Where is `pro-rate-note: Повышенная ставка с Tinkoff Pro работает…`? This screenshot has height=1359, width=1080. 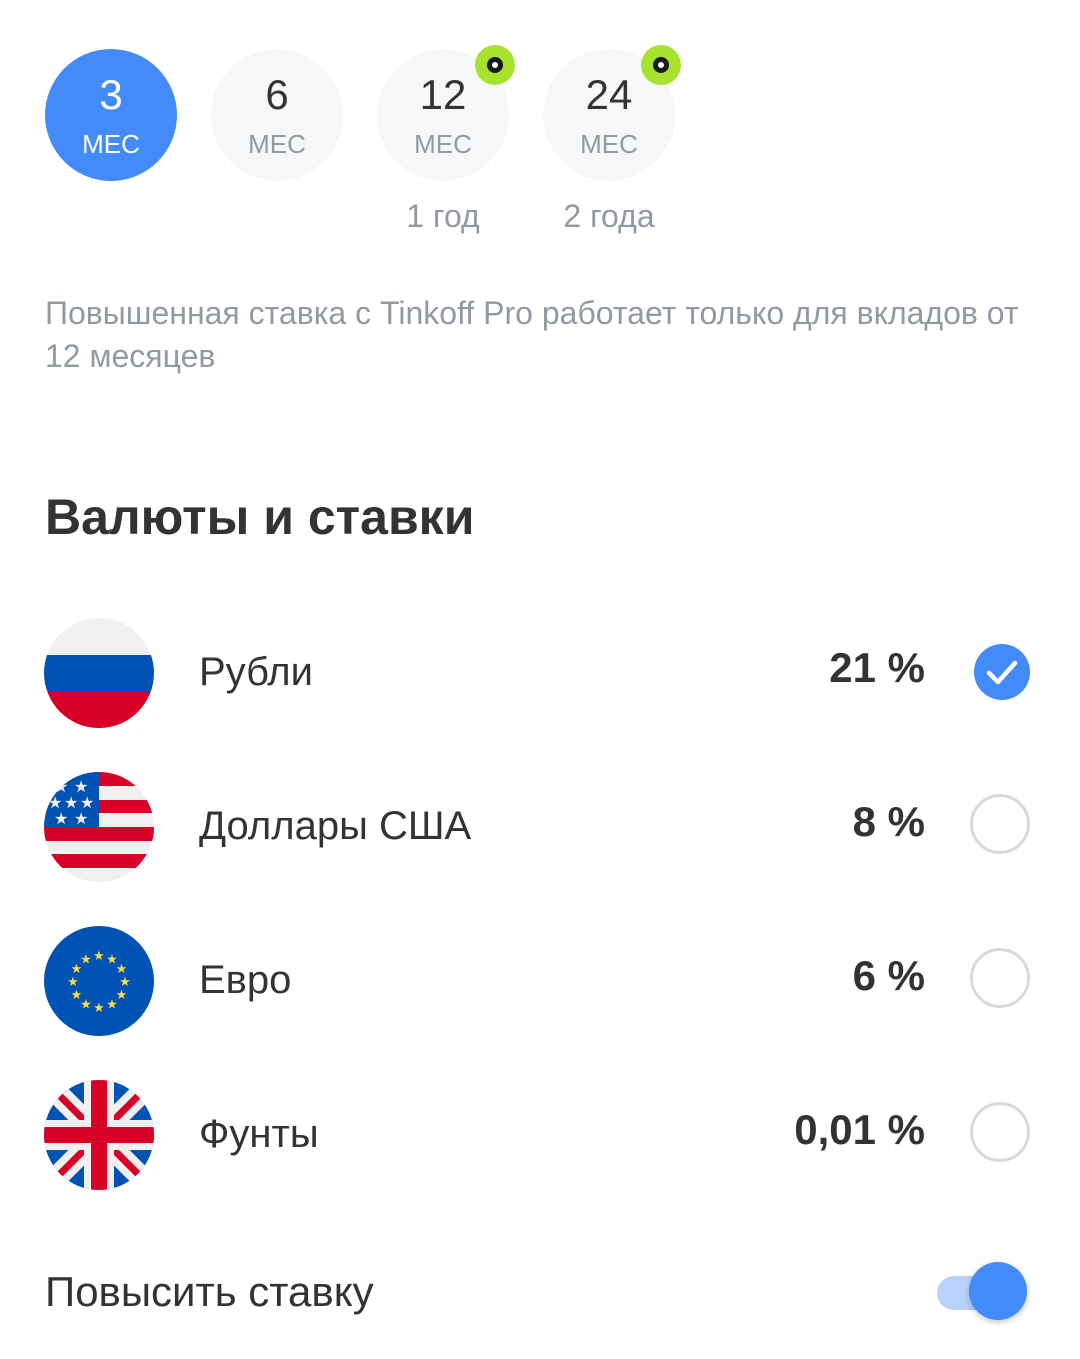 pro-rate-note: Повышенная ставка с Tinkoff Pro работает… is located at coordinates (532, 334).